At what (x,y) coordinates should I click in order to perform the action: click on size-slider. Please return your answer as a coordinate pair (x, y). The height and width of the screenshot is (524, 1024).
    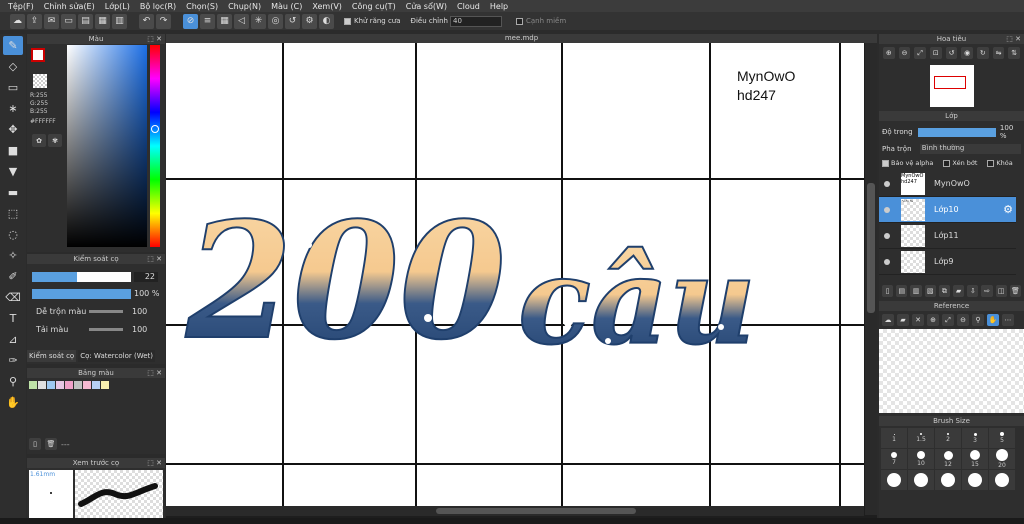
    Looking at the image, I should click on (81, 277).